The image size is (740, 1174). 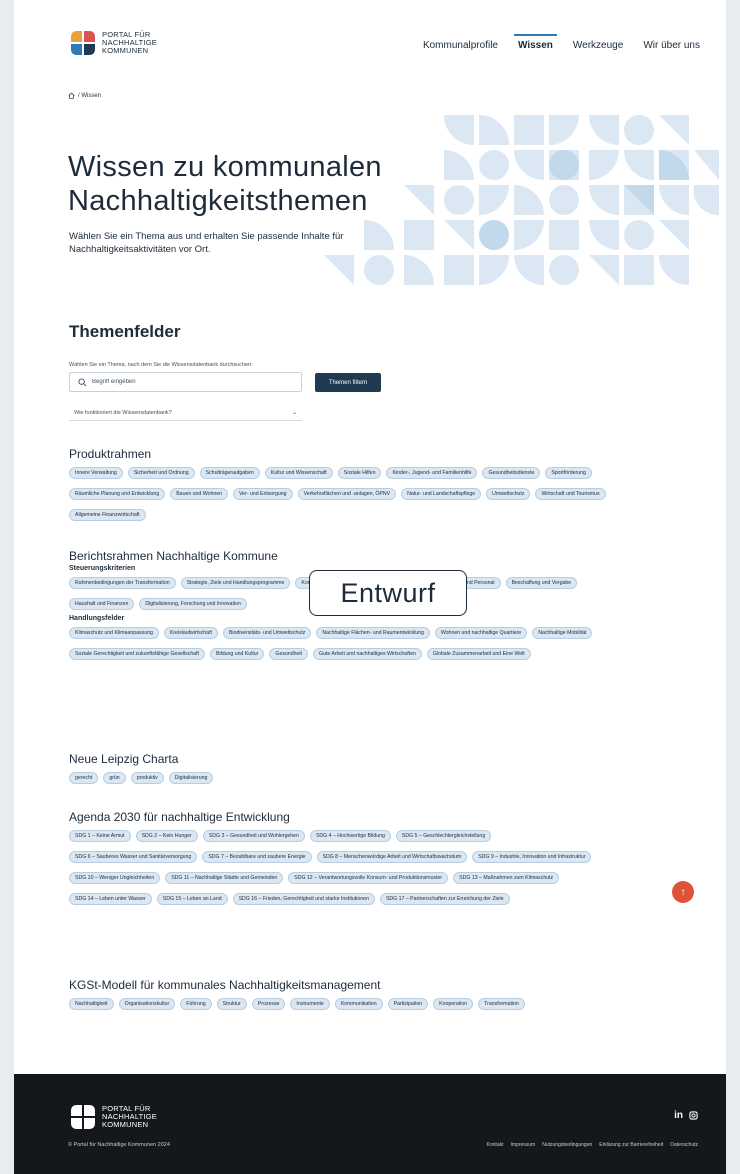 What do you see at coordinates (185, 413) in the screenshot?
I see `knowledge-base-help-accordion: Wie funktioniert die Wissensdatenbank? ⌄` at bounding box center [185, 413].